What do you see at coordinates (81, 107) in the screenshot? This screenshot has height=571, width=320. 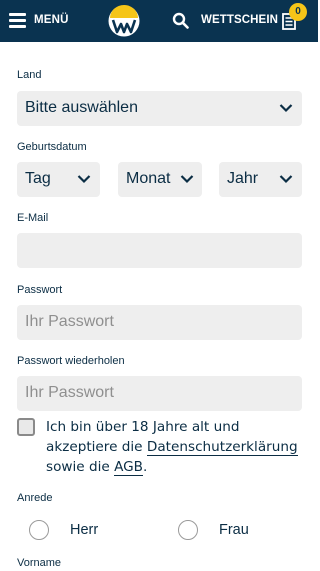 I see `land-select-value: Bitte auswählen` at bounding box center [81, 107].